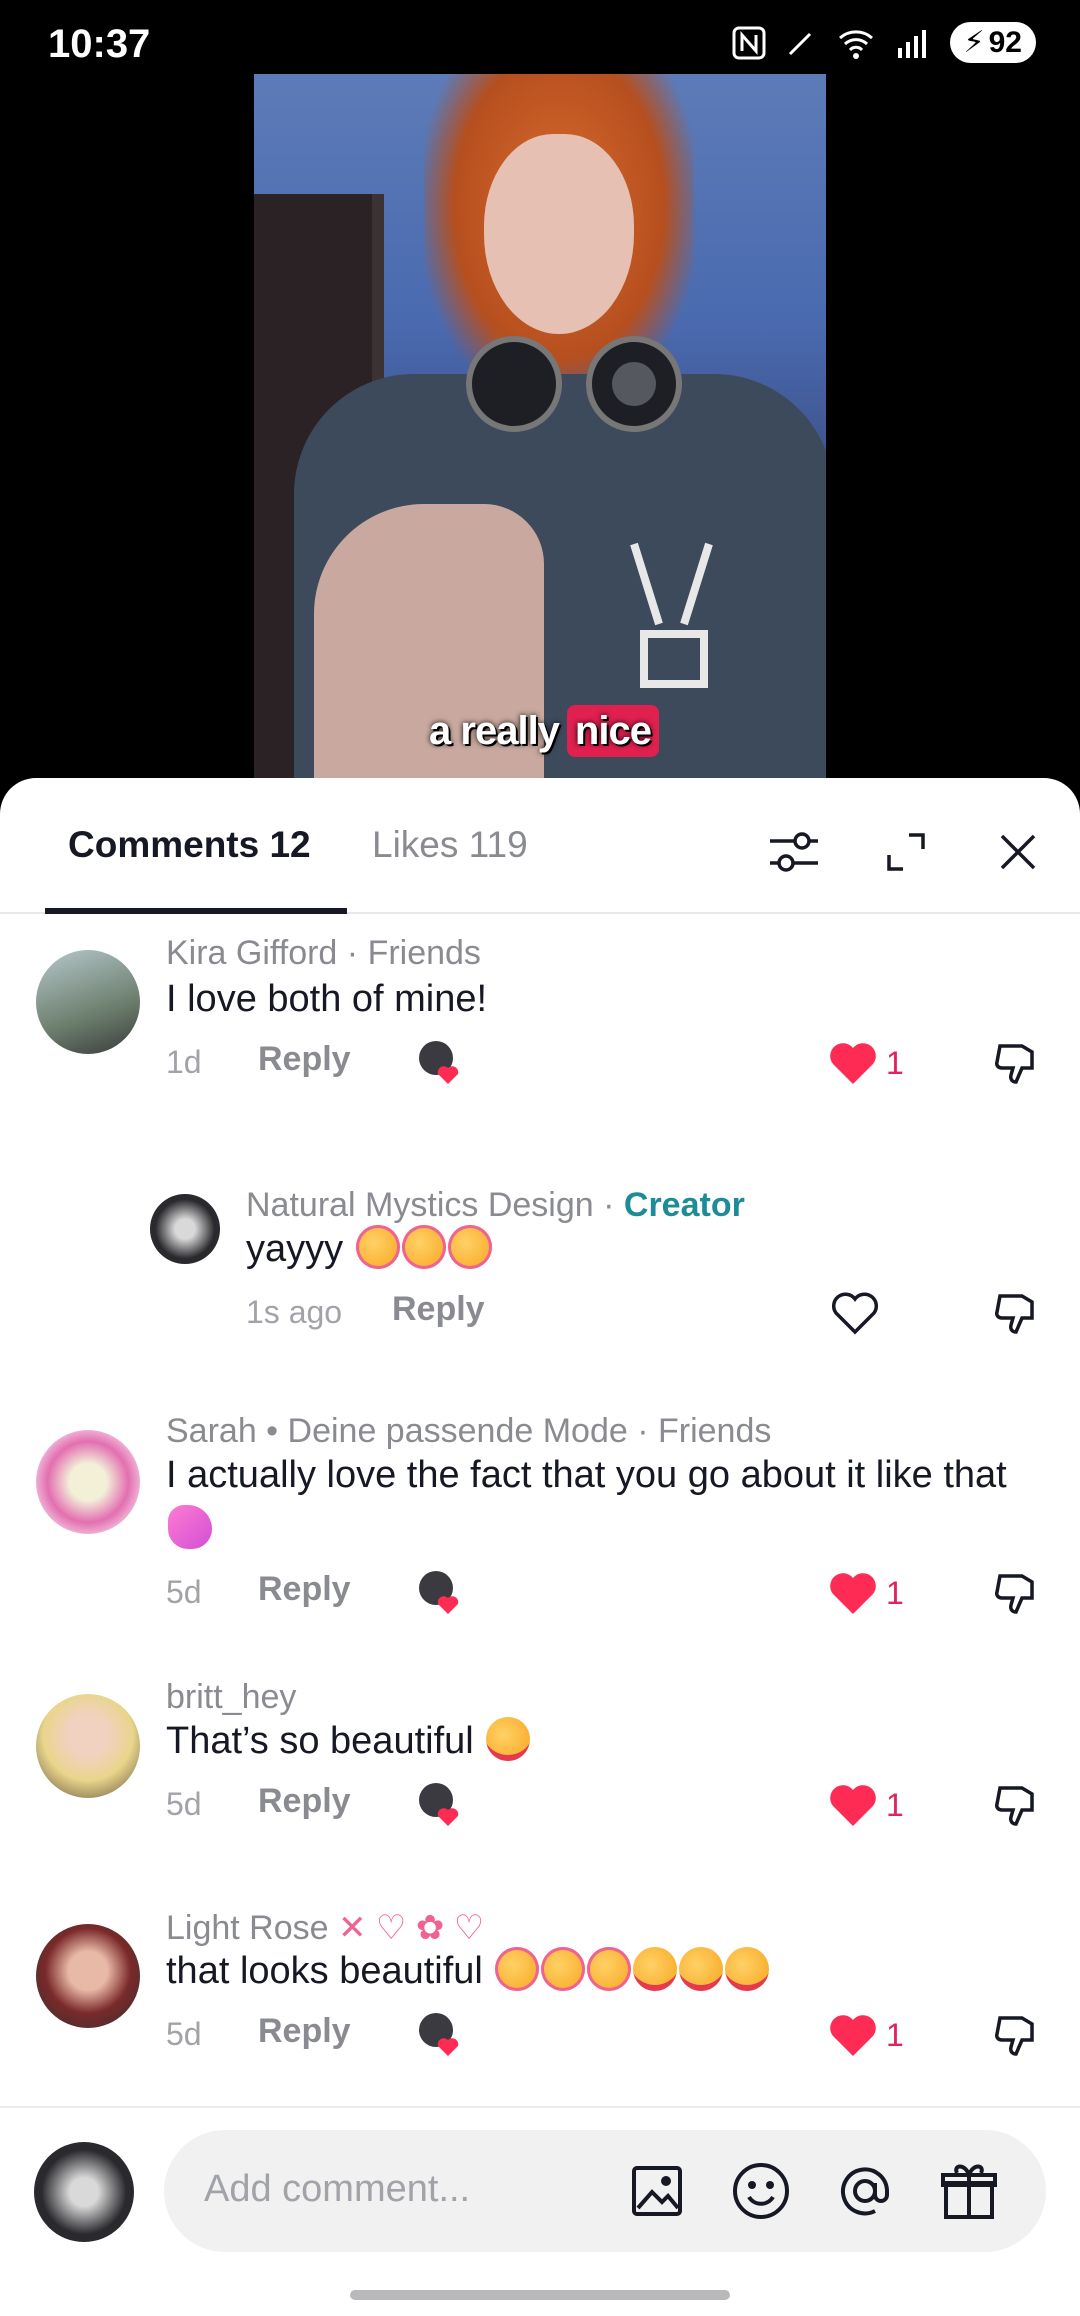 The width and height of the screenshot is (1080, 2316). I want to click on wifi-icon, so click(855, 44).